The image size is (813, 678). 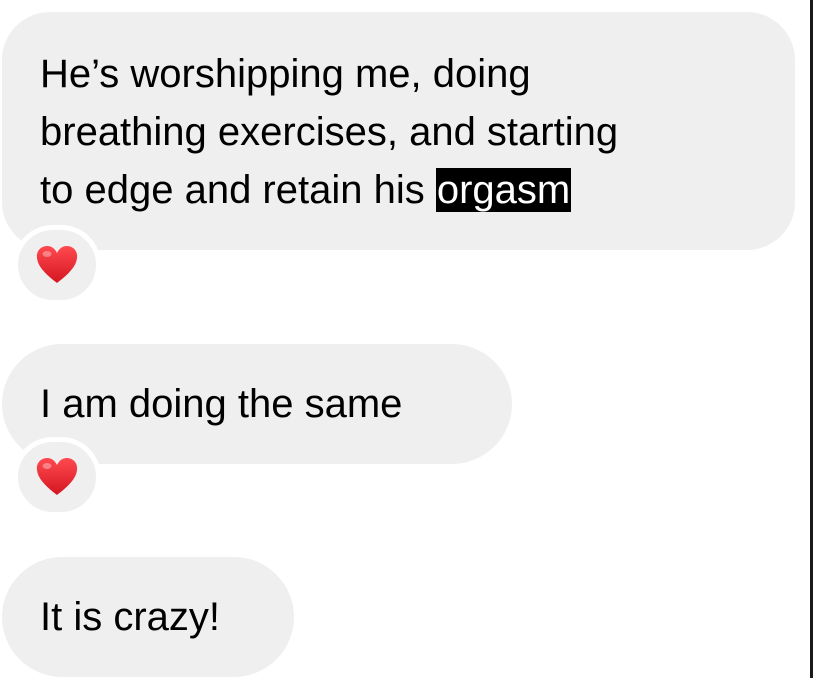 What do you see at coordinates (329, 132) in the screenshot?
I see `message-line: breathing exercises, and starting` at bounding box center [329, 132].